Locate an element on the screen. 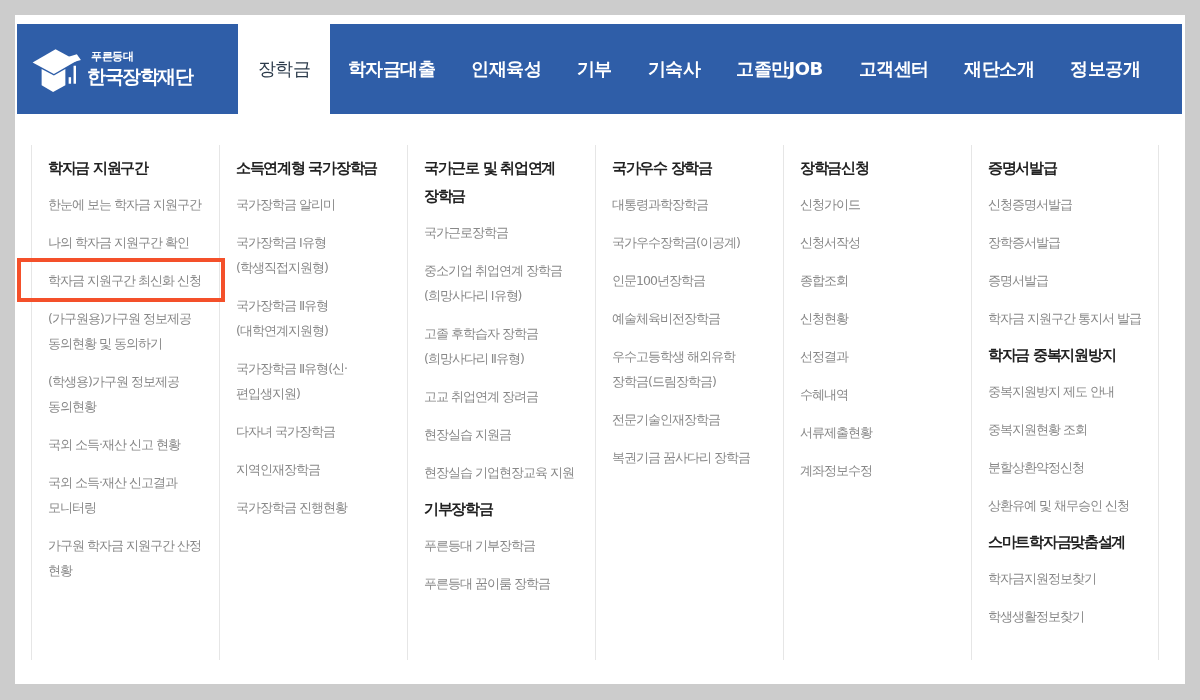 The image size is (1200, 700). menu-link: 다자녀 국가장학금 is located at coordinates (314, 431).